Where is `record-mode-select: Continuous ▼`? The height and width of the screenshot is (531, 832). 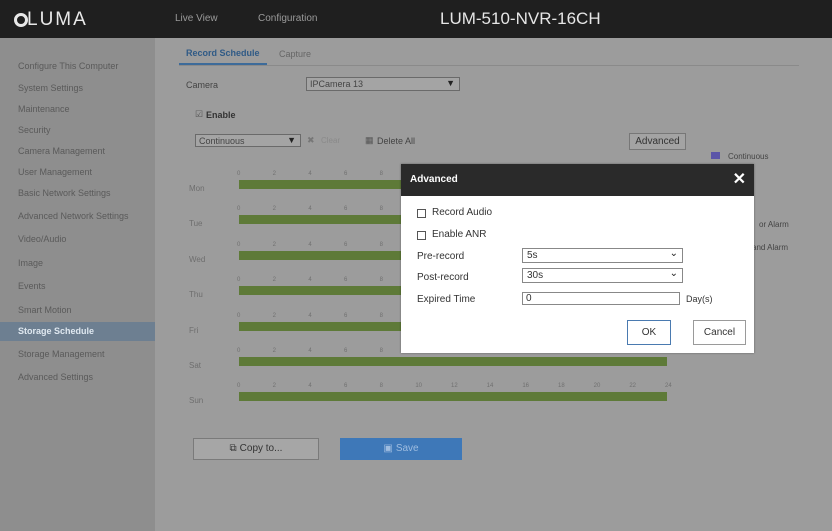 record-mode-select: Continuous ▼ is located at coordinates (248, 140).